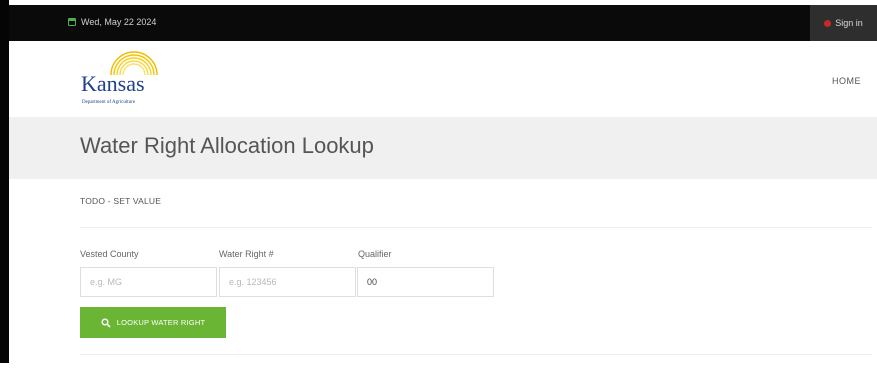 The width and height of the screenshot is (877, 369). I want to click on vested-county-input, so click(148, 282).